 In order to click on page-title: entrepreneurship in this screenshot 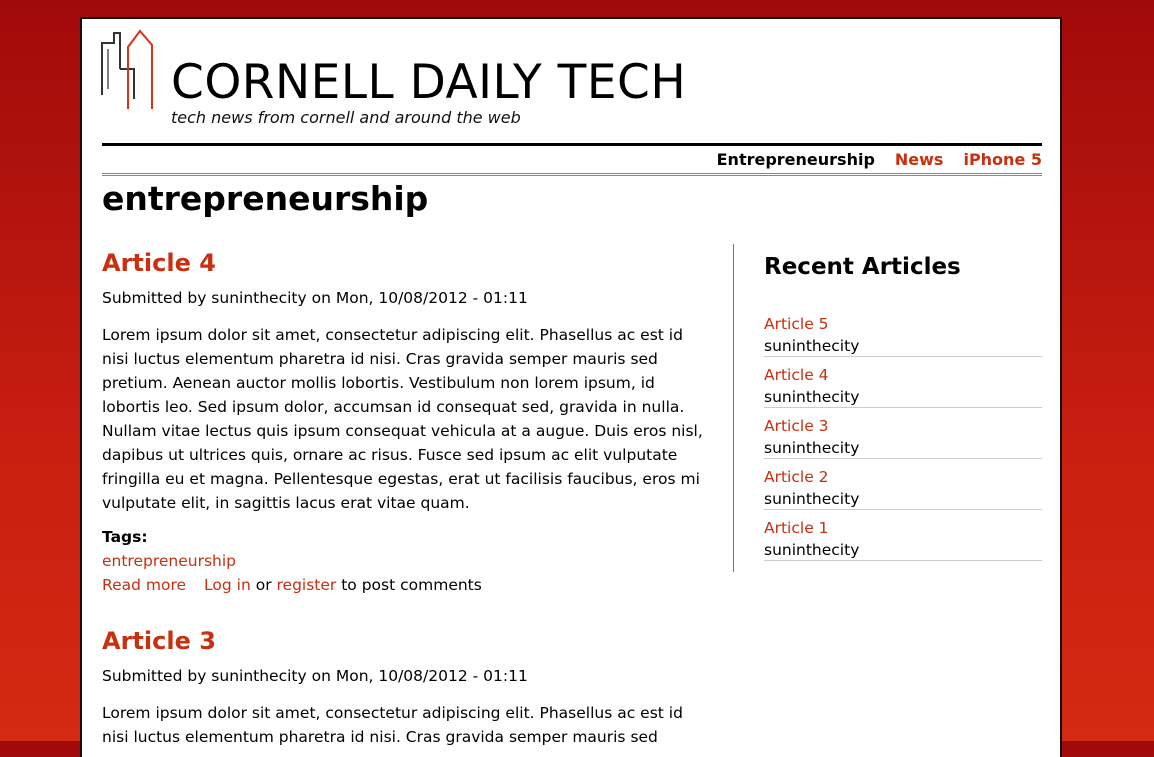, I will do `click(265, 198)`.